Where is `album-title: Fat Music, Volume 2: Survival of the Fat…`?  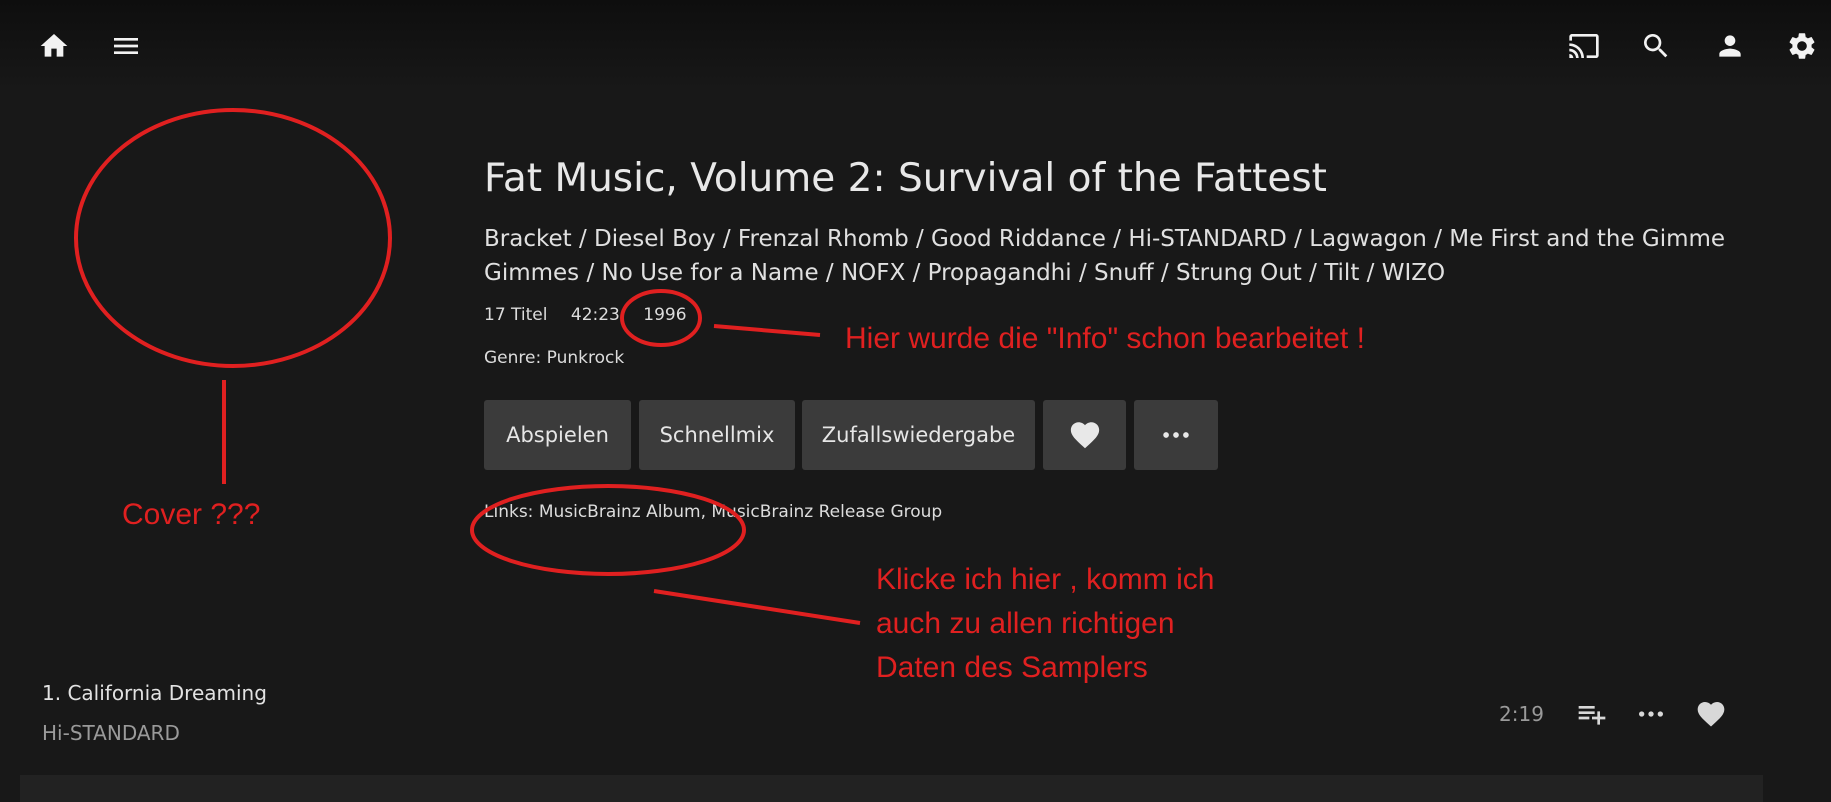 album-title: Fat Music, Volume 2: Survival of the Fat… is located at coordinates (905, 178).